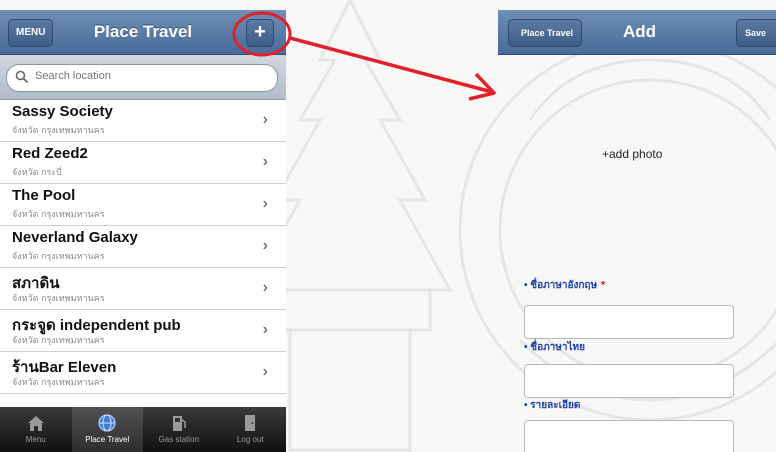 The image size is (776, 452). I want to click on search-icon, so click(22, 77).